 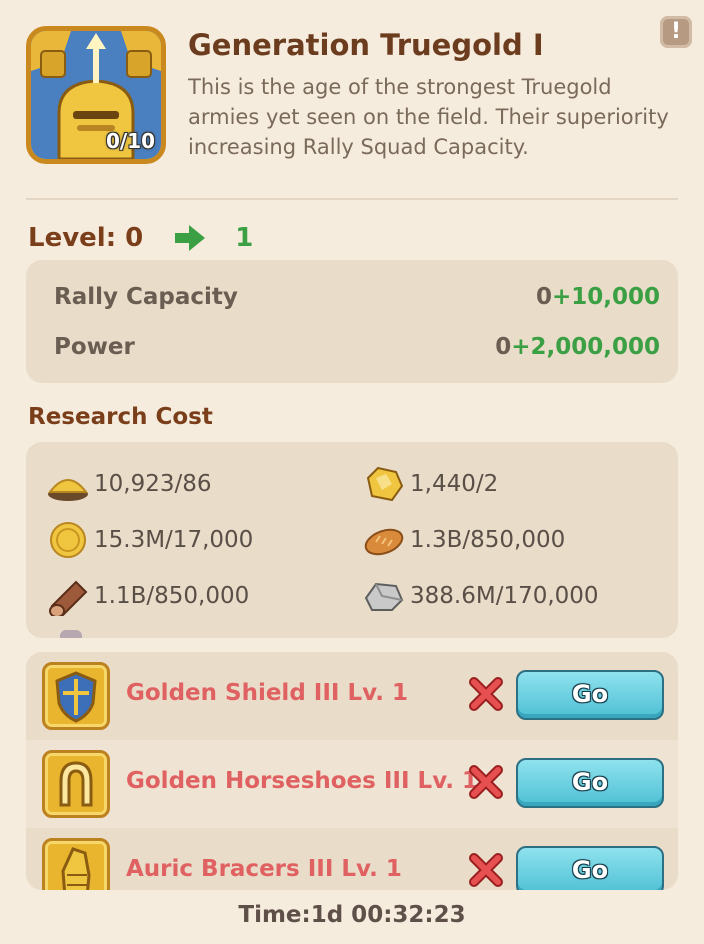 What do you see at coordinates (676, 32) in the screenshot?
I see `info-button: !` at bounding box center [676, 32].